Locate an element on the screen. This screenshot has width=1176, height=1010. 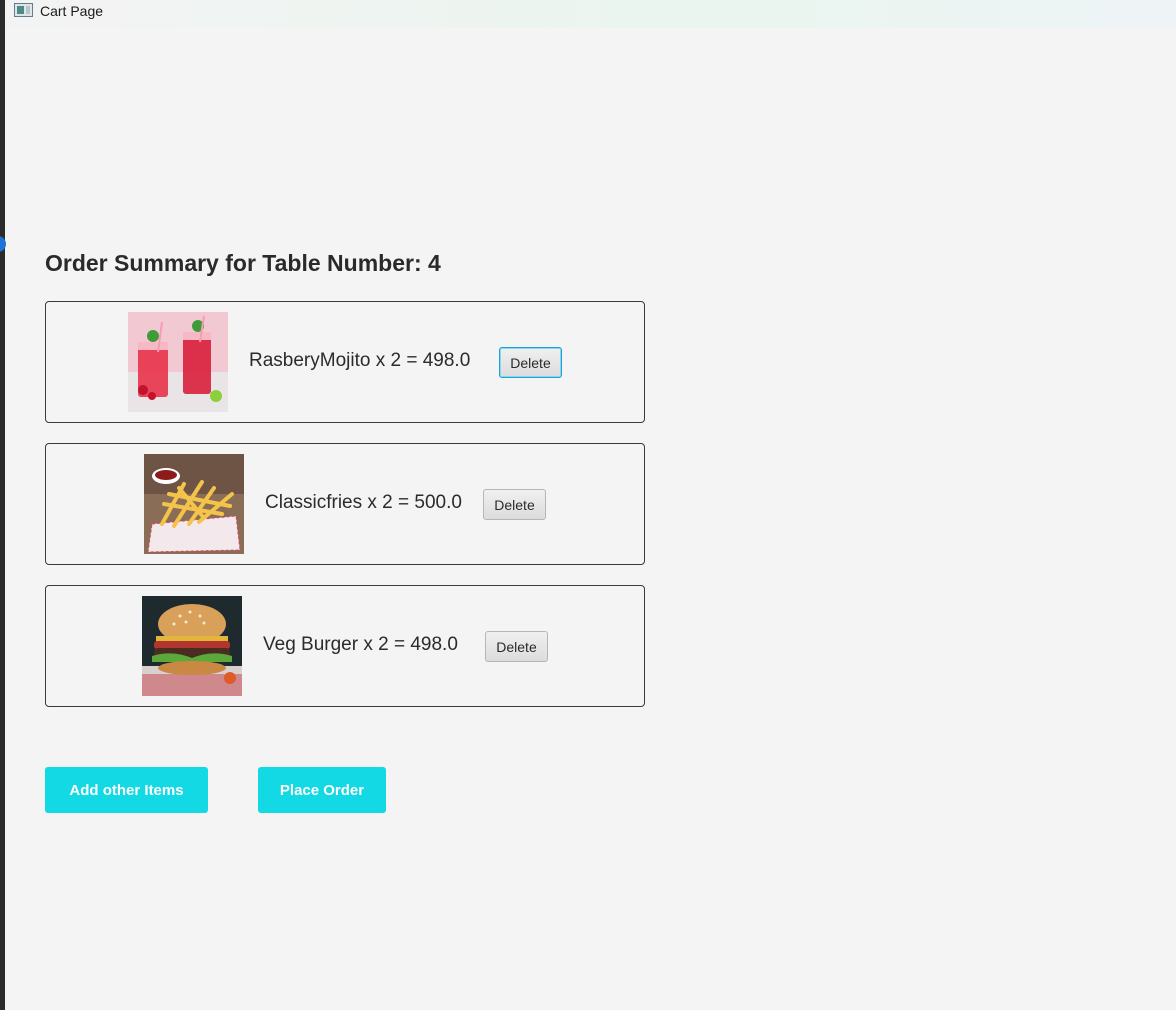
item-summary-text: Classicfries x 2 = 500.0 is located at coordinates (363, 502).